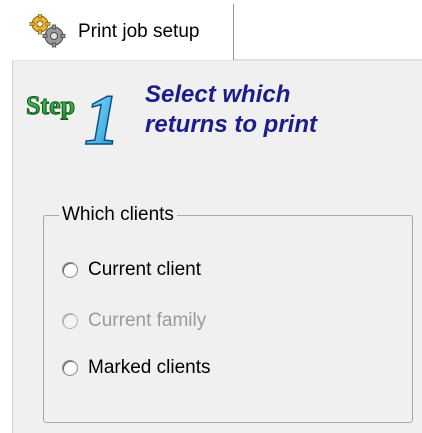  I want to click on radio-label-marked-clients: Marked clients, so click(149, 367).